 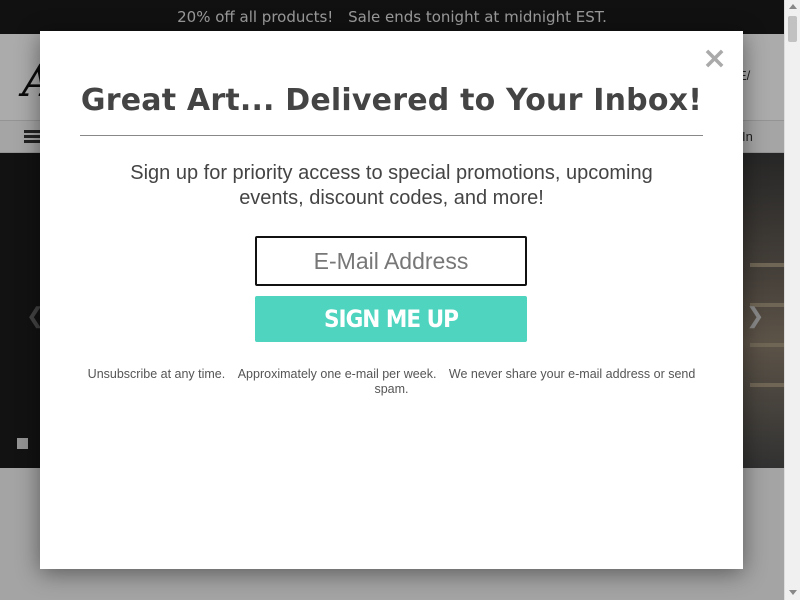 What do you see at coordinates (391, 319) in the screenshot?
I see `sign-up-button: SIGN ME UP` at bounding box center [391, 319].